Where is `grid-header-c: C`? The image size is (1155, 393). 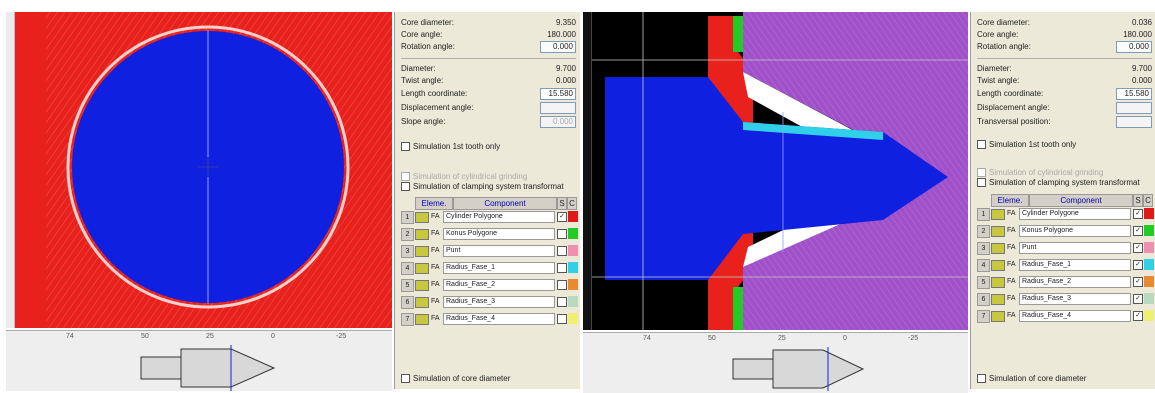 grid-header-c: C is located at coordinates (572, 203).